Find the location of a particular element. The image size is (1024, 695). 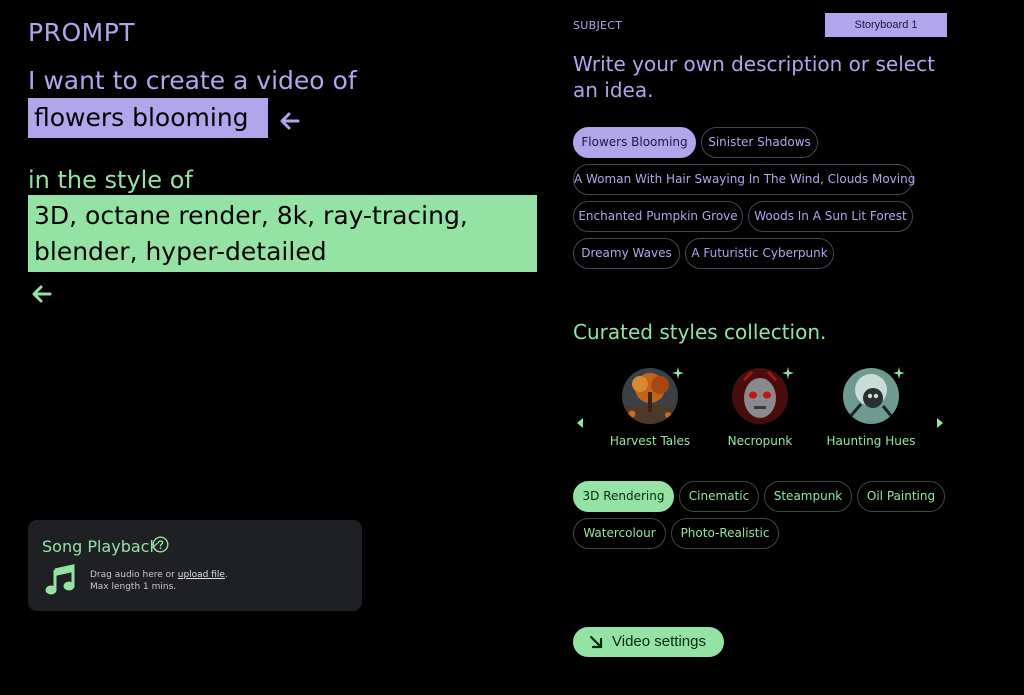

idea-chip-enchanted-pumpkin-grove: Enchanted Pumpkin Grove is located at coordinates (658, 216).